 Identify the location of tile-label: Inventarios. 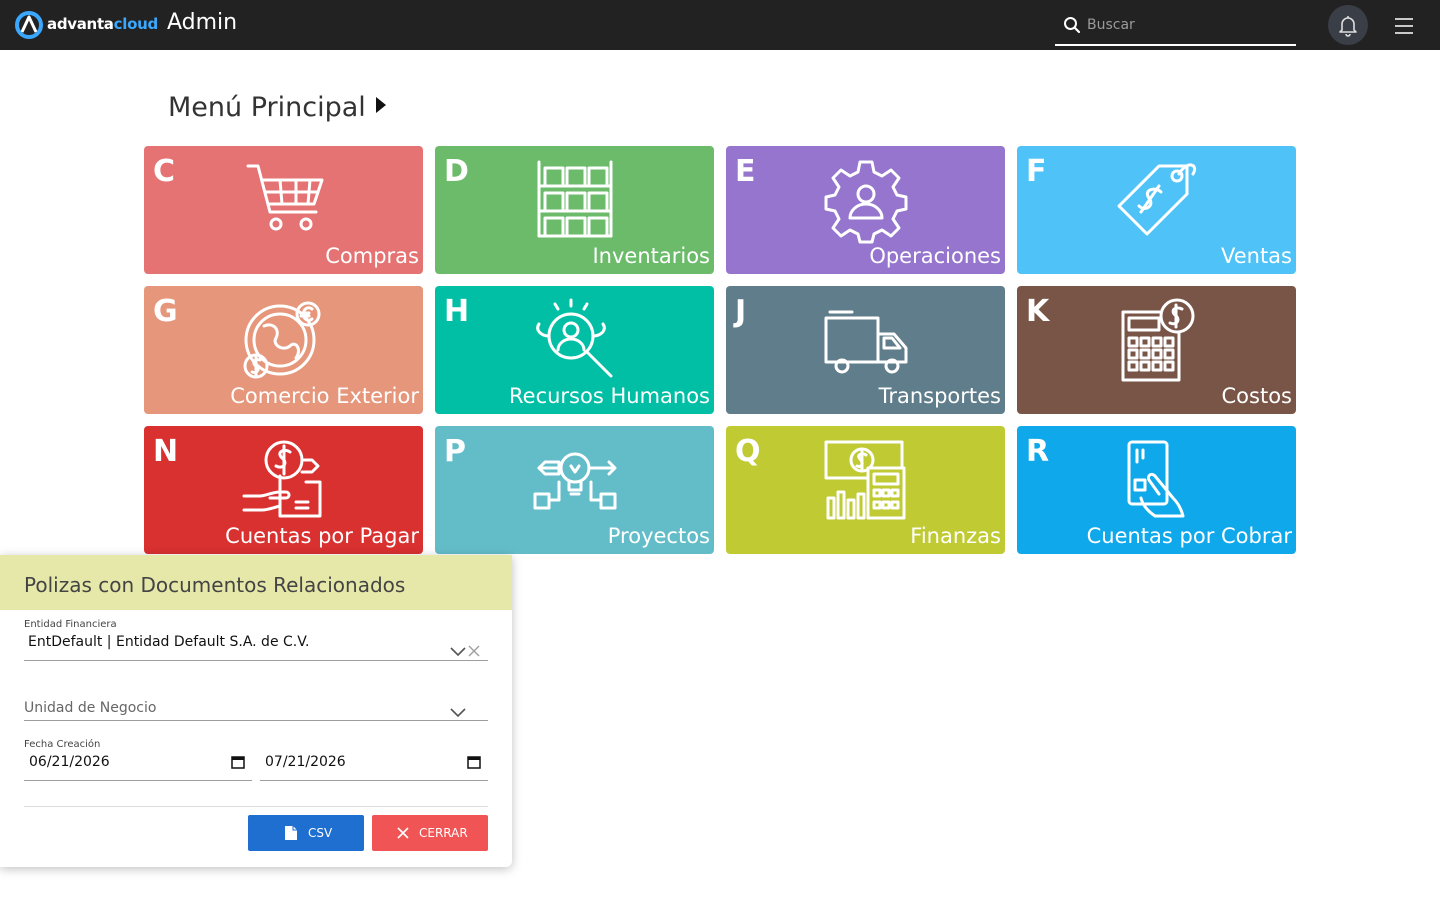
(651, 256).